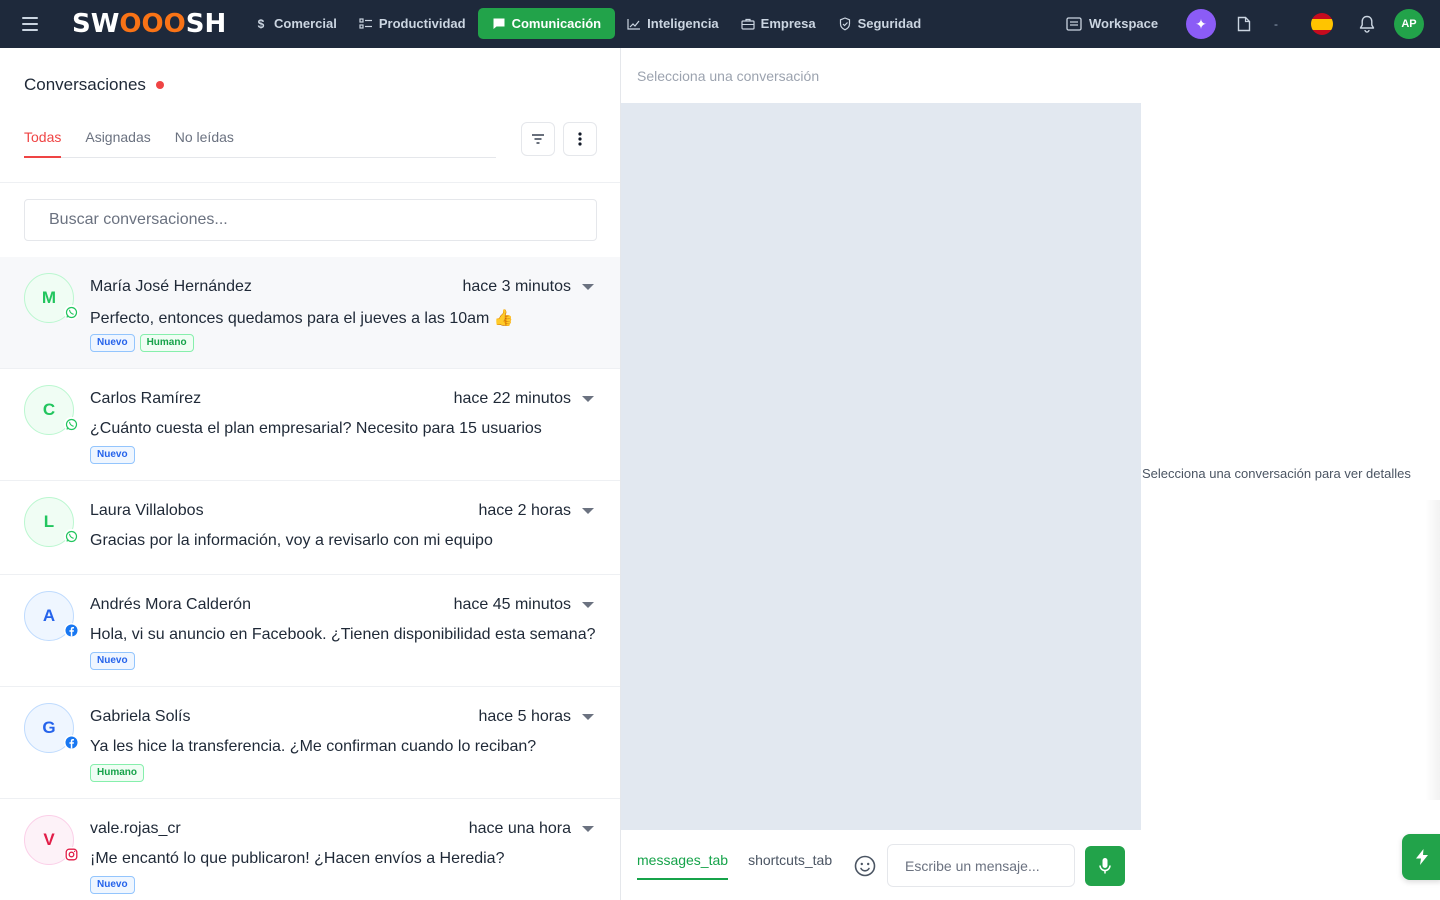 This screenshot has height=900, width=1440. Describe the element at coordinates (556, 23) in the screenshot. I see `nav-item-label: Comunicación` at that location.